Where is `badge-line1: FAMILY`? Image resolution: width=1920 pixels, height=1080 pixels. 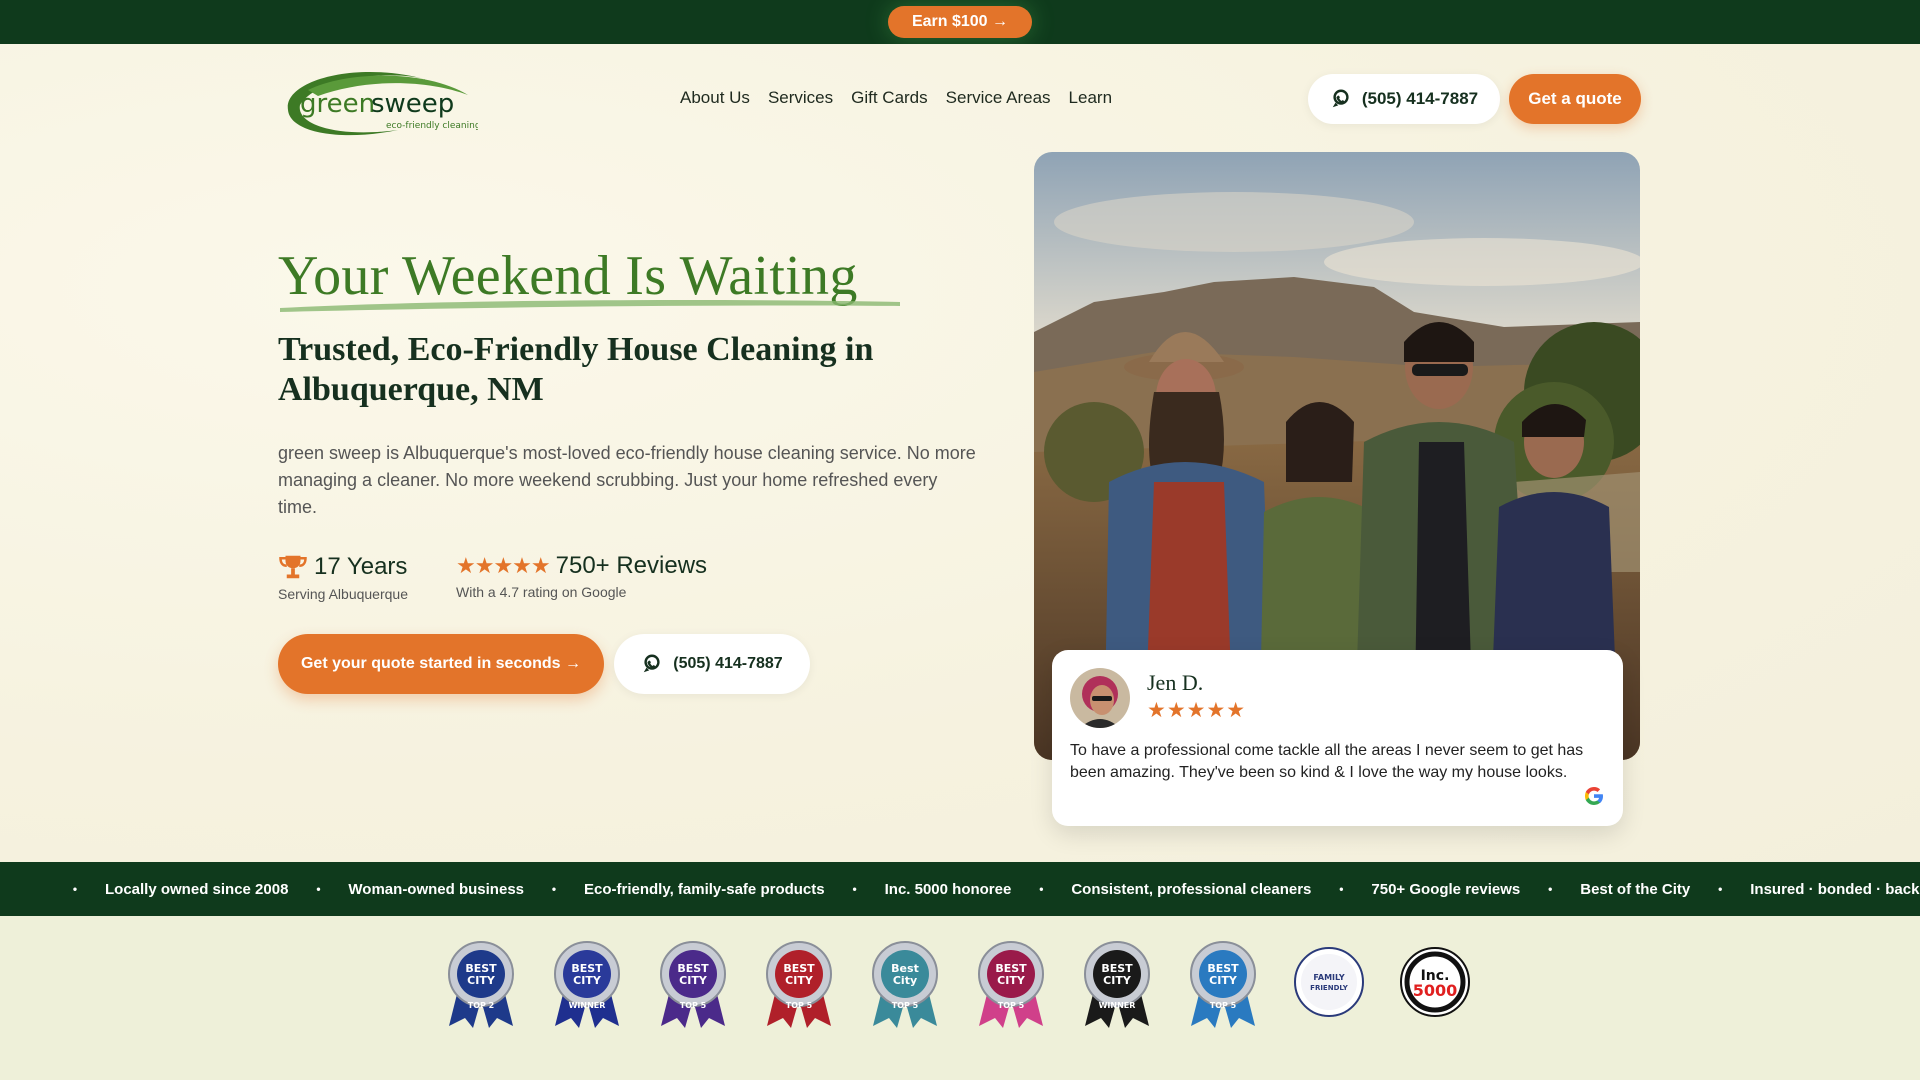
badge-line1: FAMILY is located at coordinates (1329, 977).